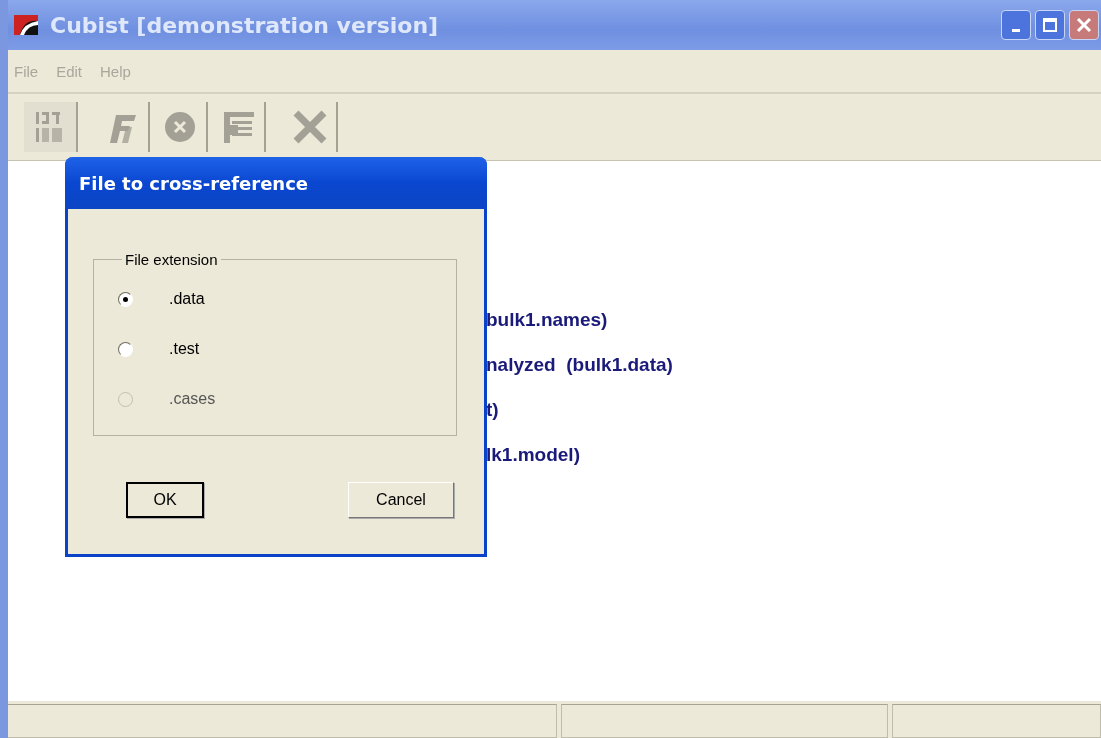 This screenshot has height=738, width=1101. Describe the element at coordinates (1016, 30) in the screenshot. I see `minimize-icon` at that location.